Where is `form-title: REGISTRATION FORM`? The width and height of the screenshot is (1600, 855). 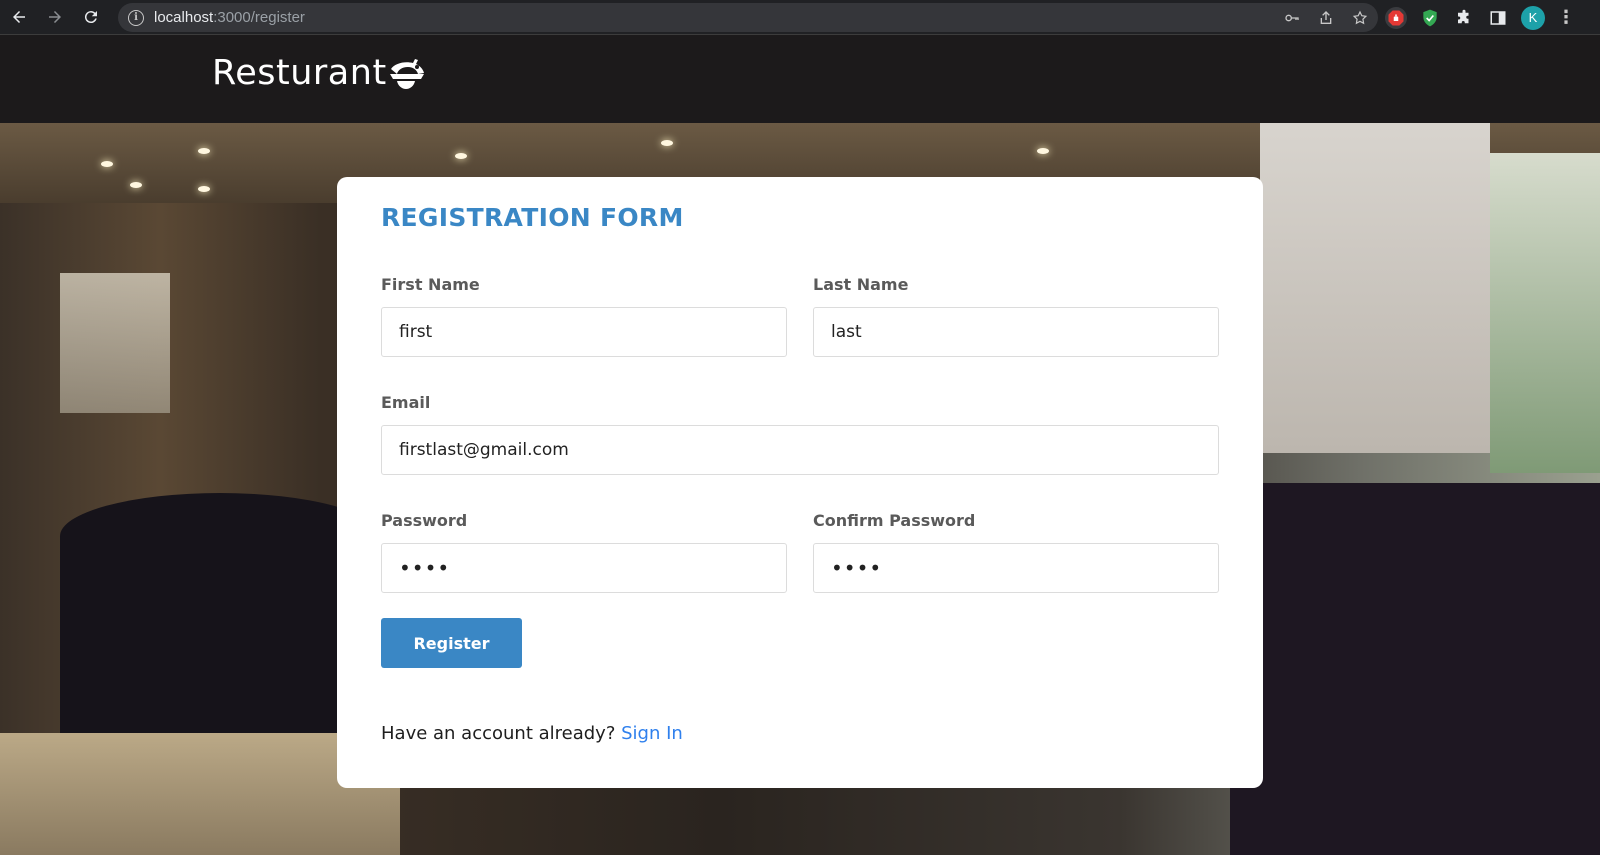
form-title: REGISTRATION FORM is located at coordinates (532, 217).